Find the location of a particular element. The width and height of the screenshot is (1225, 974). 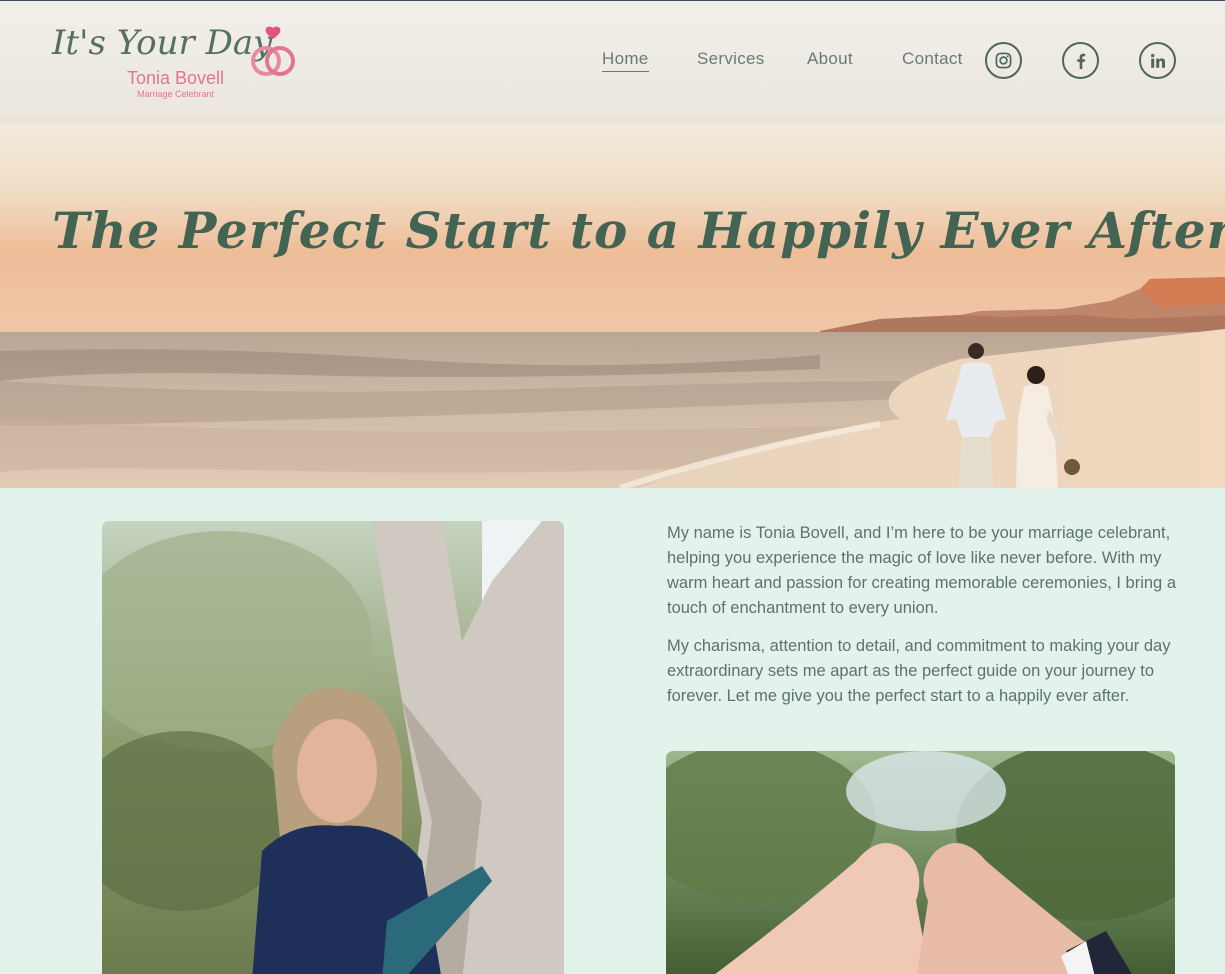

linkedin-link is located at coordinates (1157, 60).